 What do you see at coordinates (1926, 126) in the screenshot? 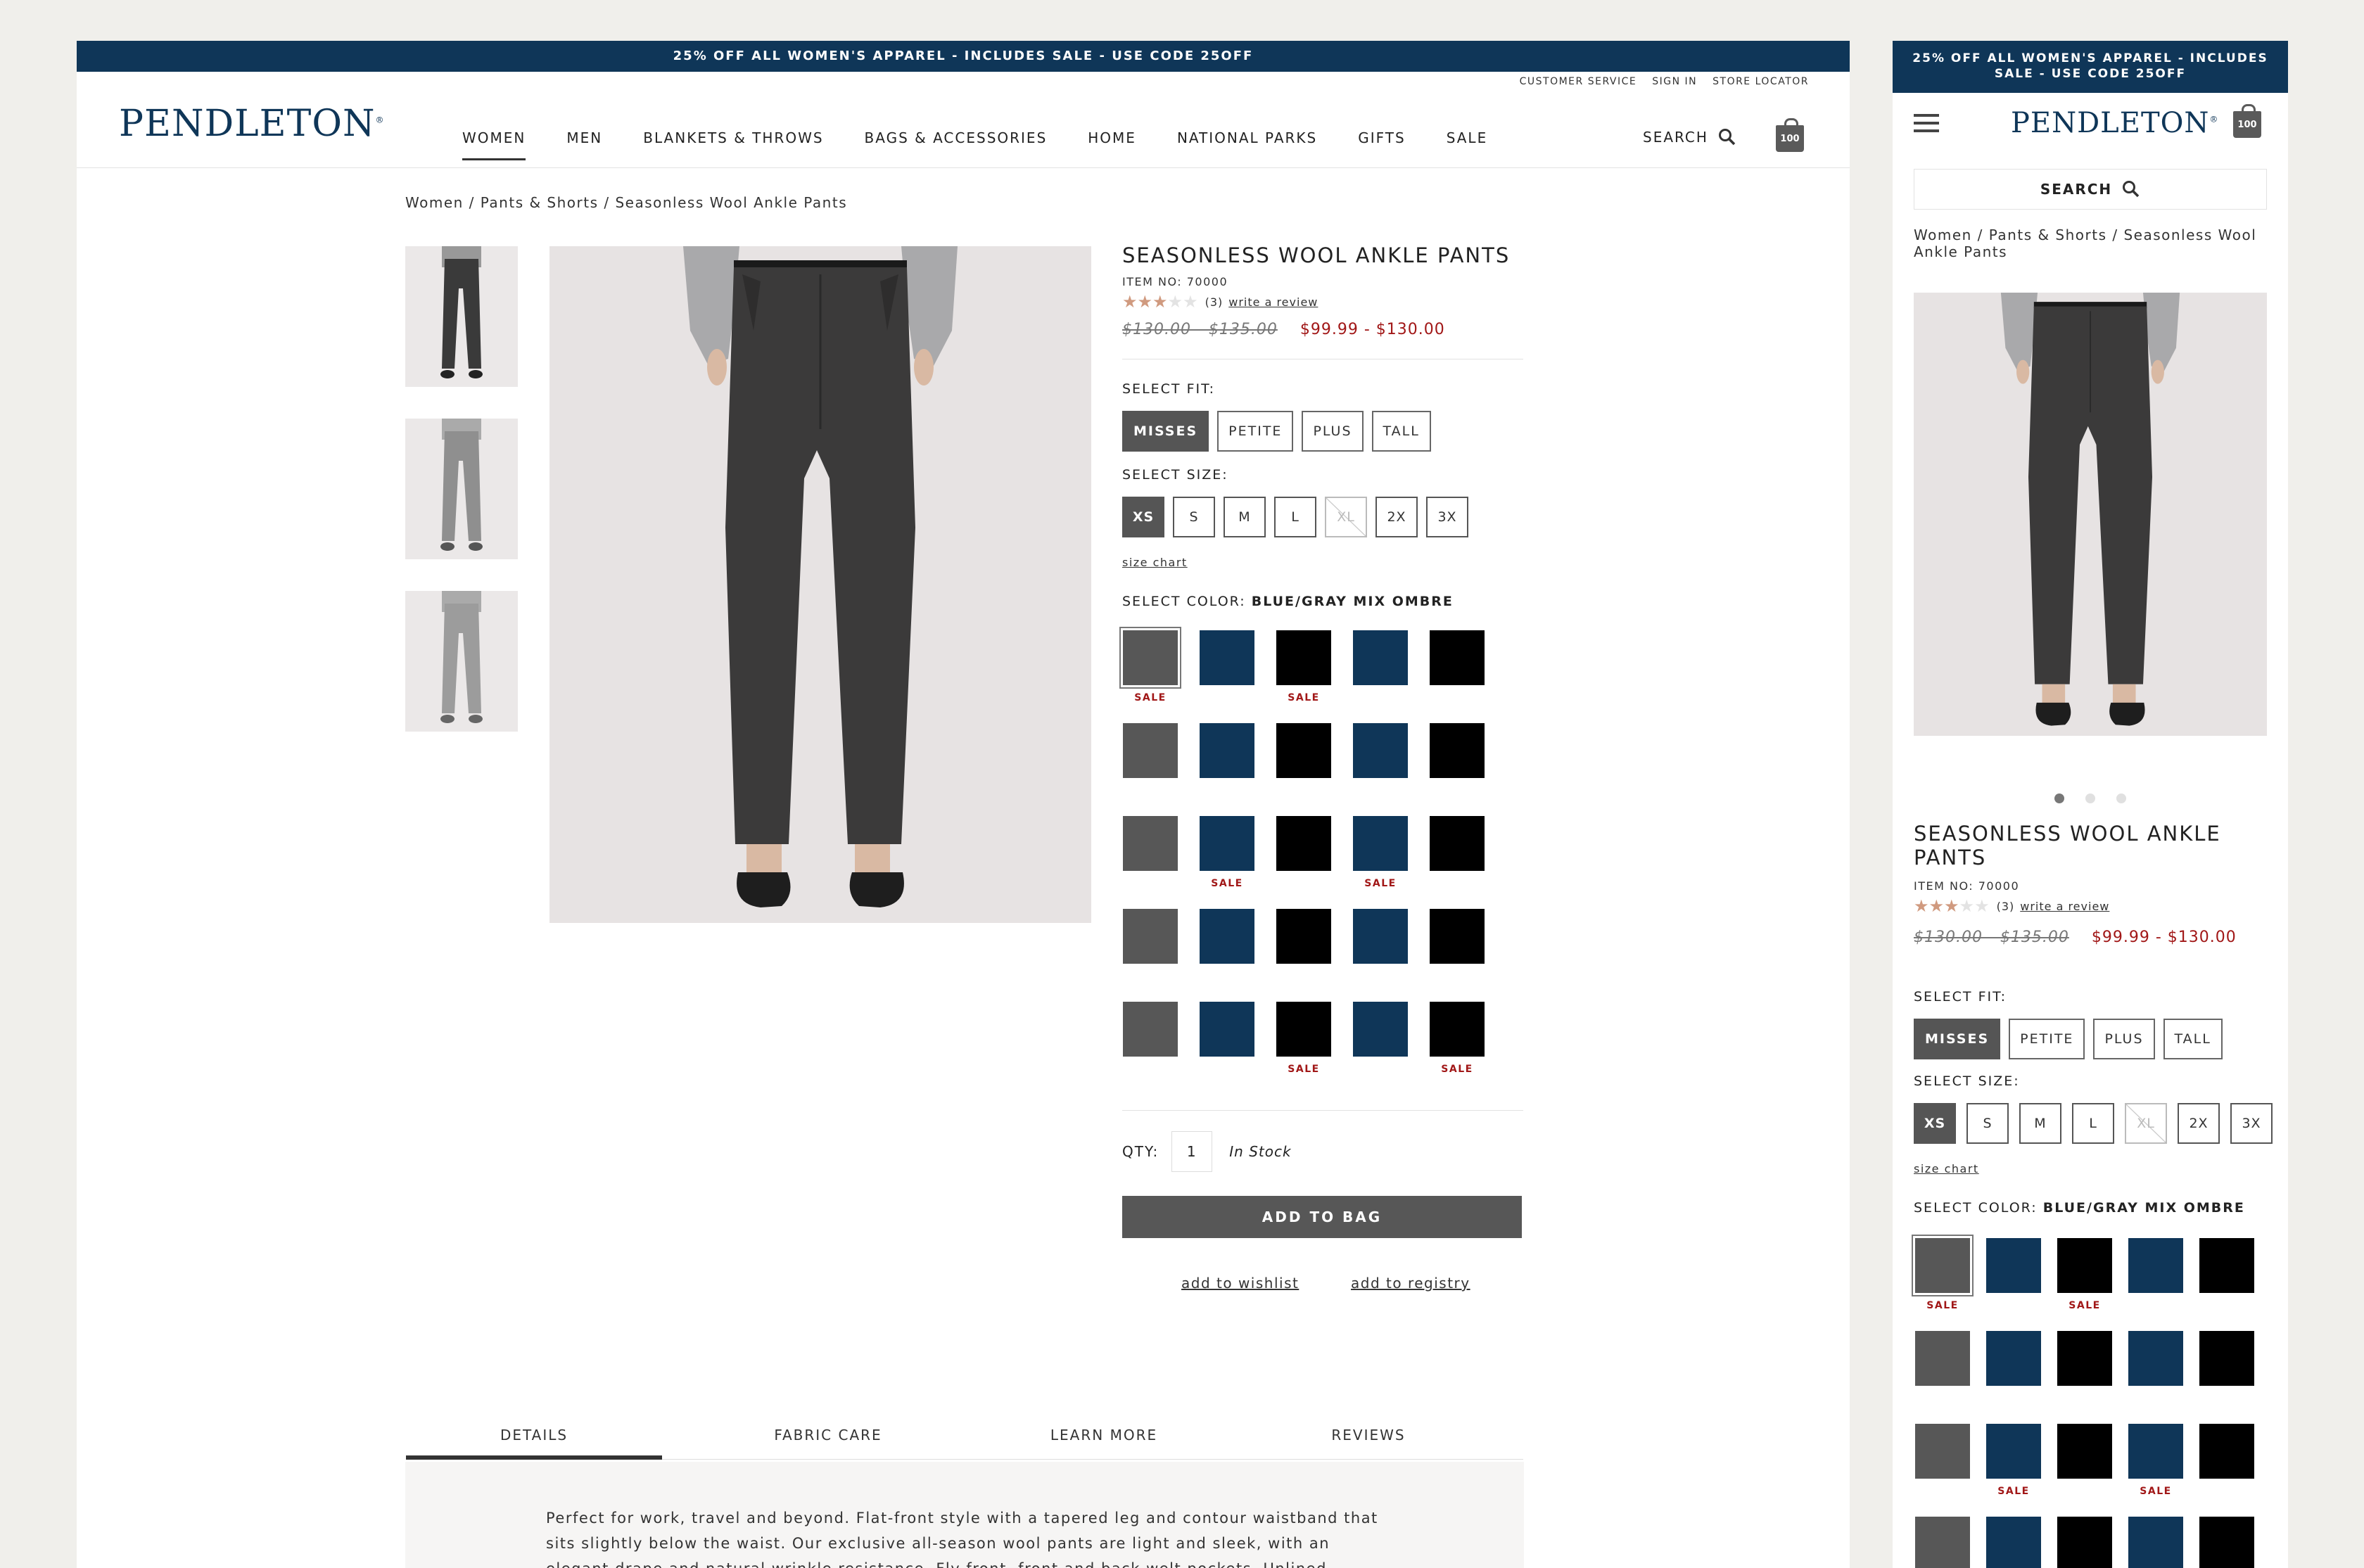
I see `hamburger-menu-icon` at bounding box center [1926, 126].